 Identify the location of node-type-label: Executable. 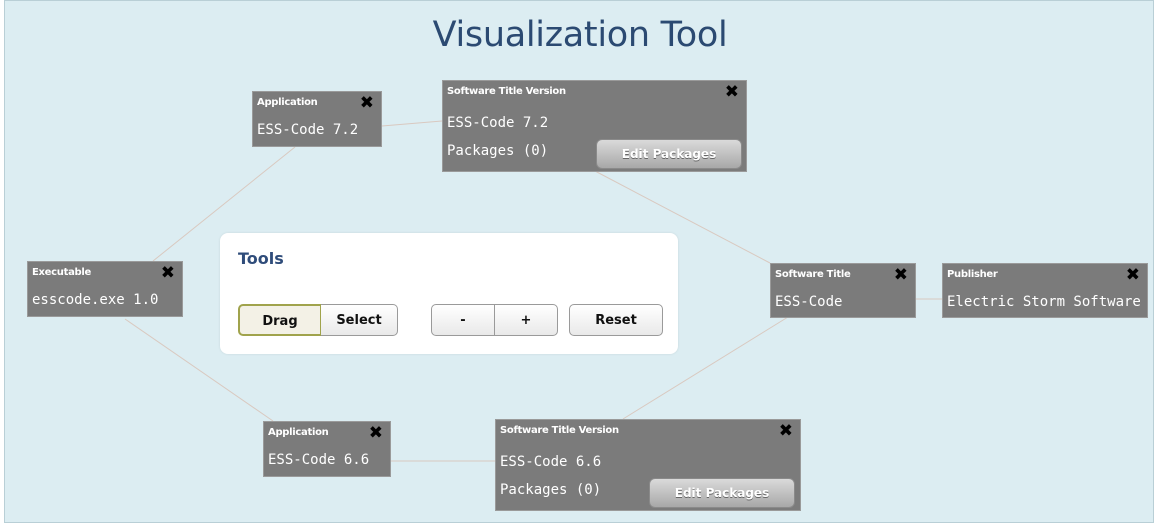
(62, 272).